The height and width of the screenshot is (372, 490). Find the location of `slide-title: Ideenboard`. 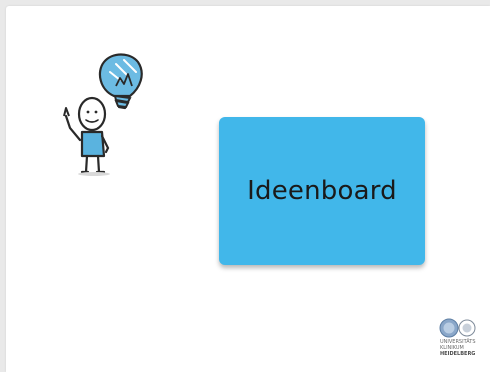

slide-title: Ideenboard is located at coordinates (322, 191).